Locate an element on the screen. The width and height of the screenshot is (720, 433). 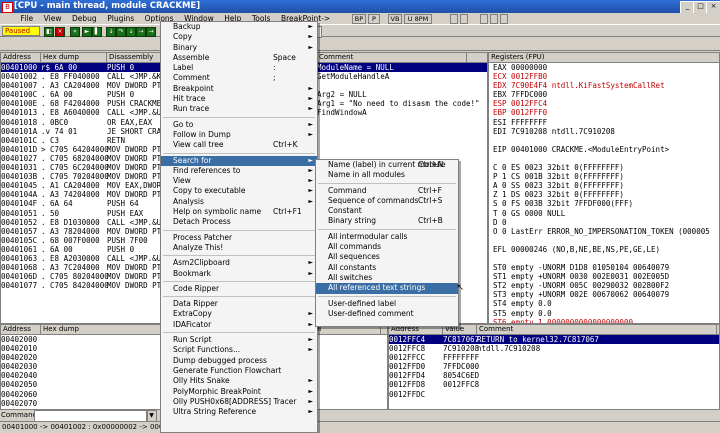
menu-view: View is located at coordinates (53, 18).